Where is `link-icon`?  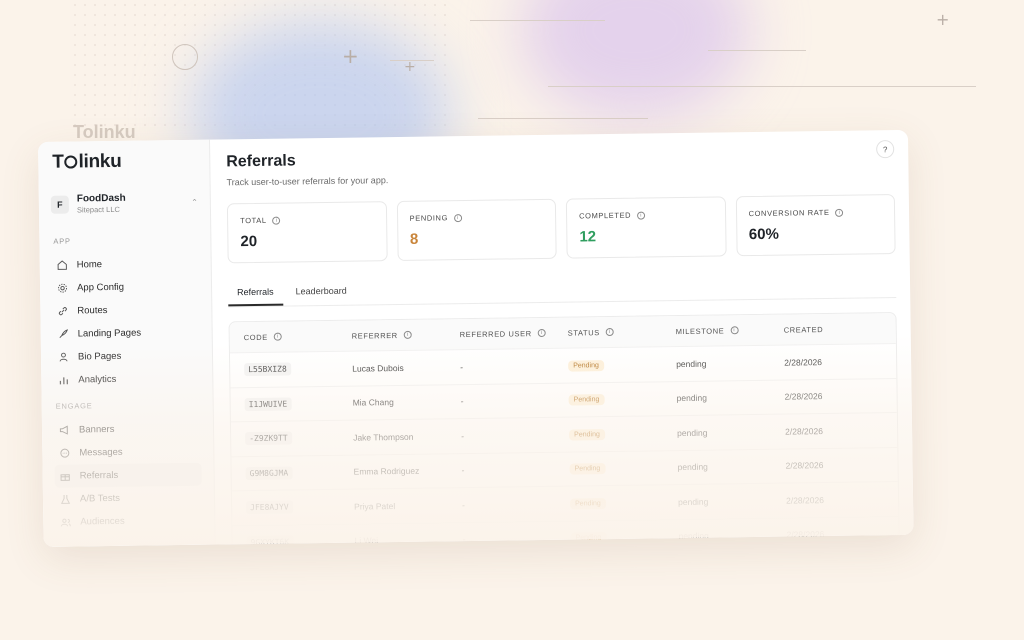
link-icon is located at coordinates (62, 311).